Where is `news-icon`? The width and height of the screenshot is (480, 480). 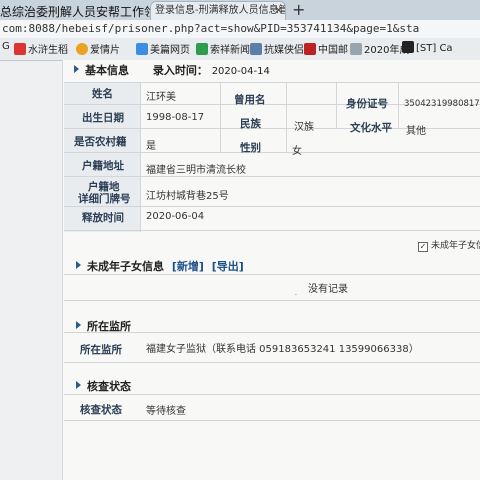
news-icon is located at coordinates (202, 49).